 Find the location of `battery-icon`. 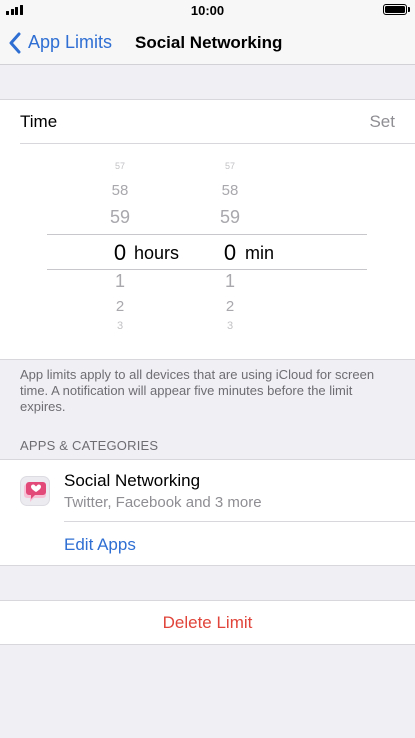

battery-icon is located at coordinates (395, 9).